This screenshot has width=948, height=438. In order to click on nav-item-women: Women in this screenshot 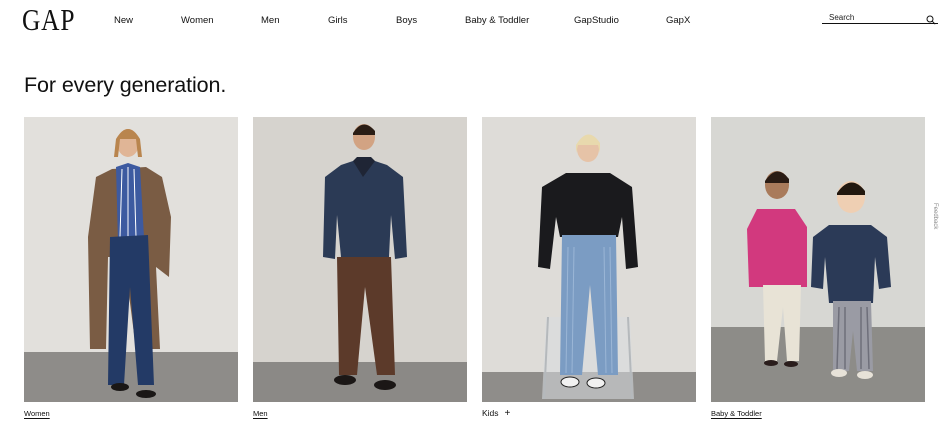, I will do `click(197, 20)`.